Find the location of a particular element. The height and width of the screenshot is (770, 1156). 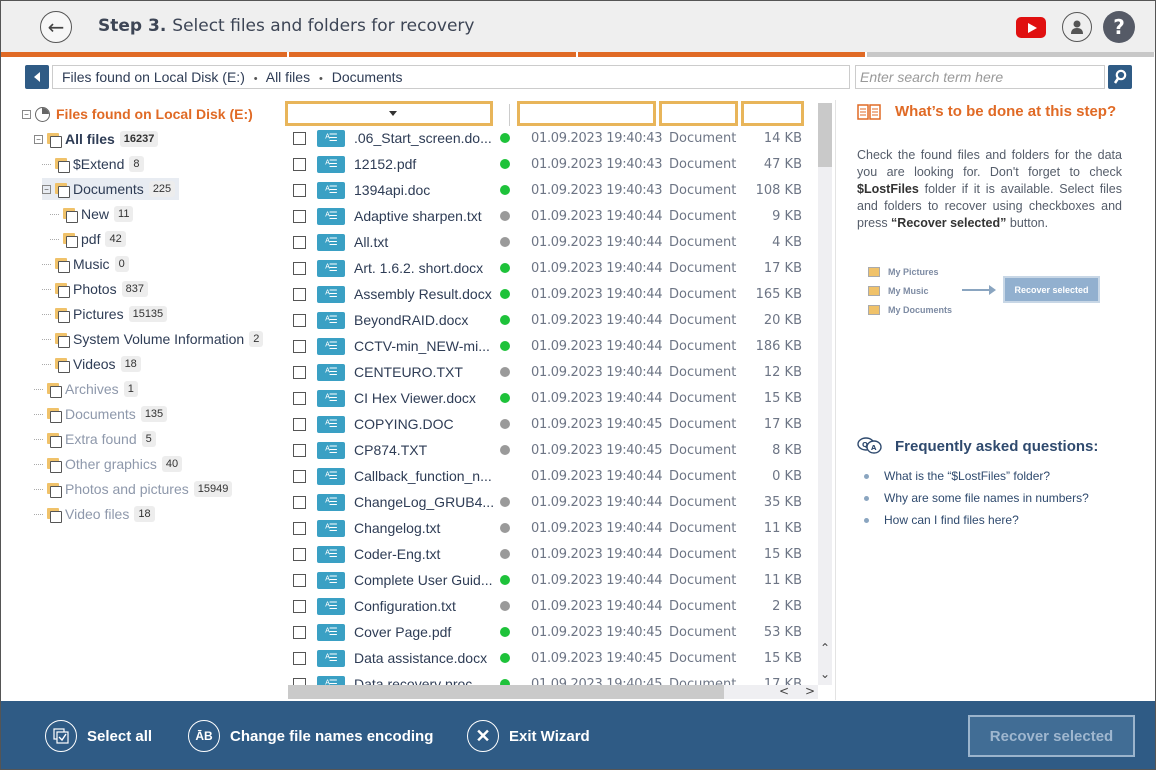

exit-wizard-button: ✕ Exit Wizard is located at coordinates (528, 736).